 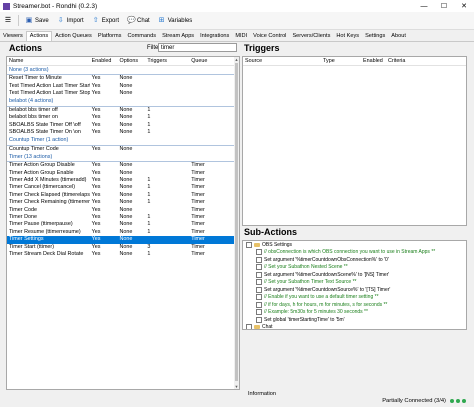 I want to click on close-button: ✕, so click(x=464, y=6).